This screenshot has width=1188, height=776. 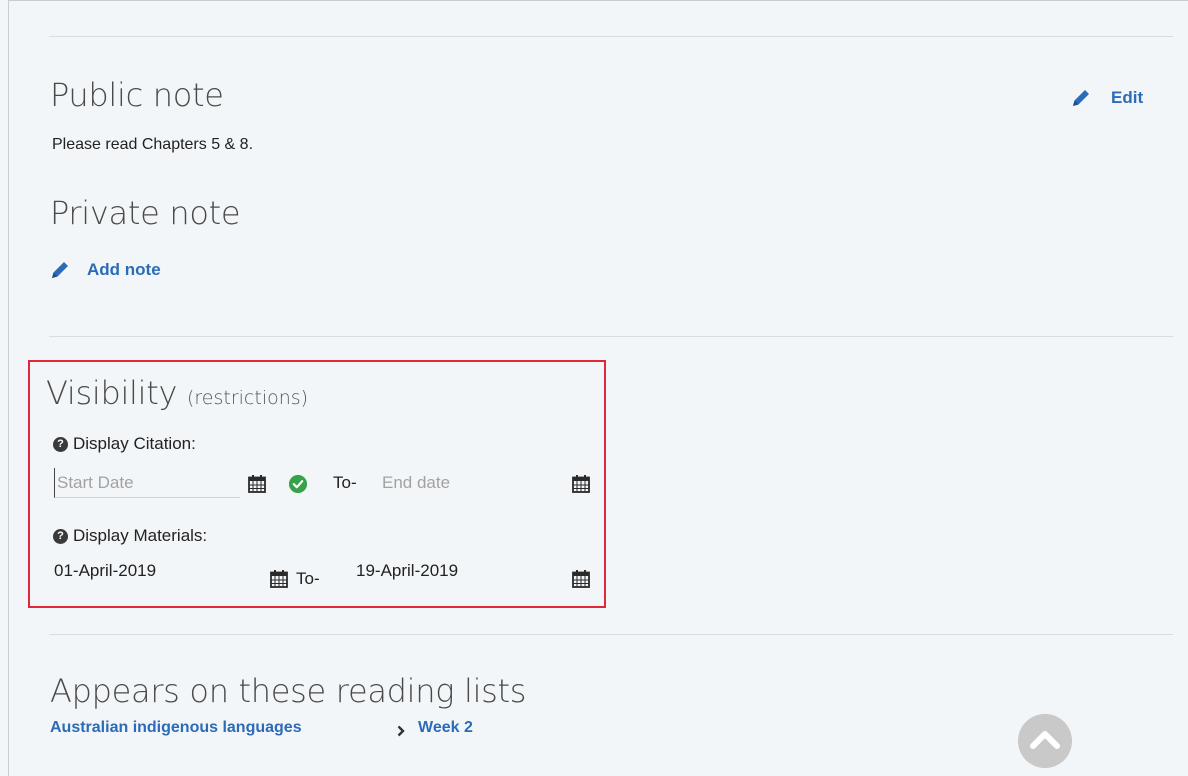 What do you see at coordinates (345, 482) in the screenshot?
I see `citation-to-label: To-` at bounding box center [345, 482].